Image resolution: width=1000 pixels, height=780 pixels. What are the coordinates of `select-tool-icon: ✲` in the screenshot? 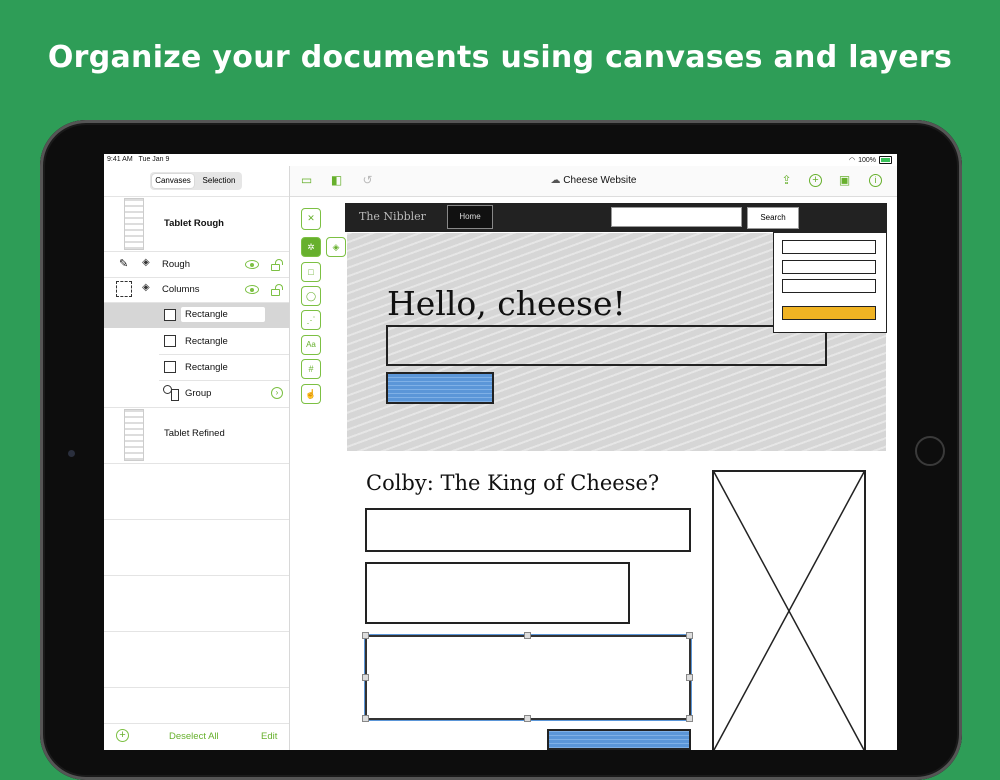 It's located at (311, 247).